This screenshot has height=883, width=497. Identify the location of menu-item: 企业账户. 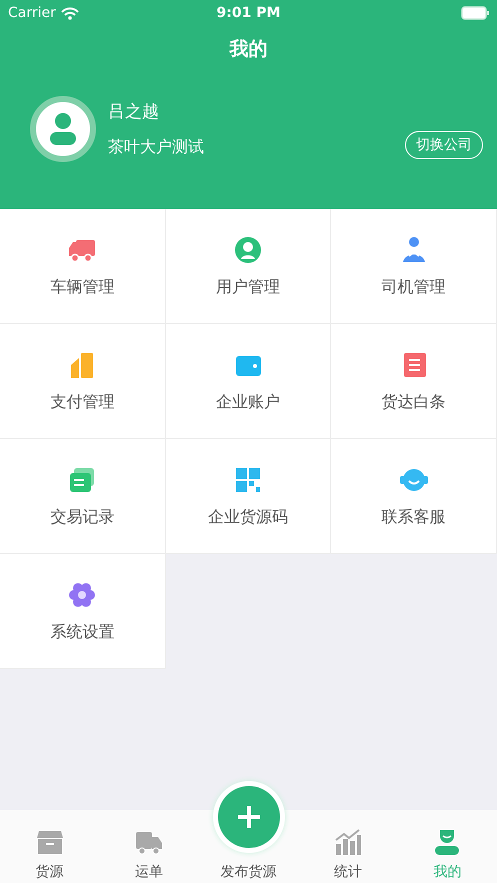
(249, 381).